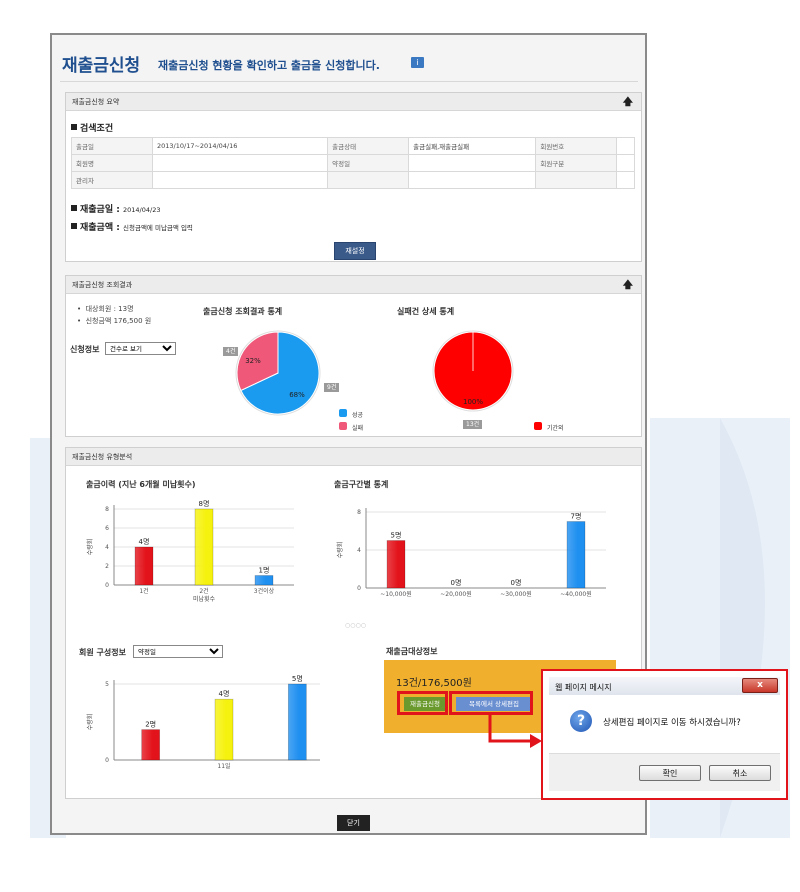  What do you see at coordinates (101, 66) in the screenshot?
I see `page-title: 재출금신청` at bounding box center [101, 66].